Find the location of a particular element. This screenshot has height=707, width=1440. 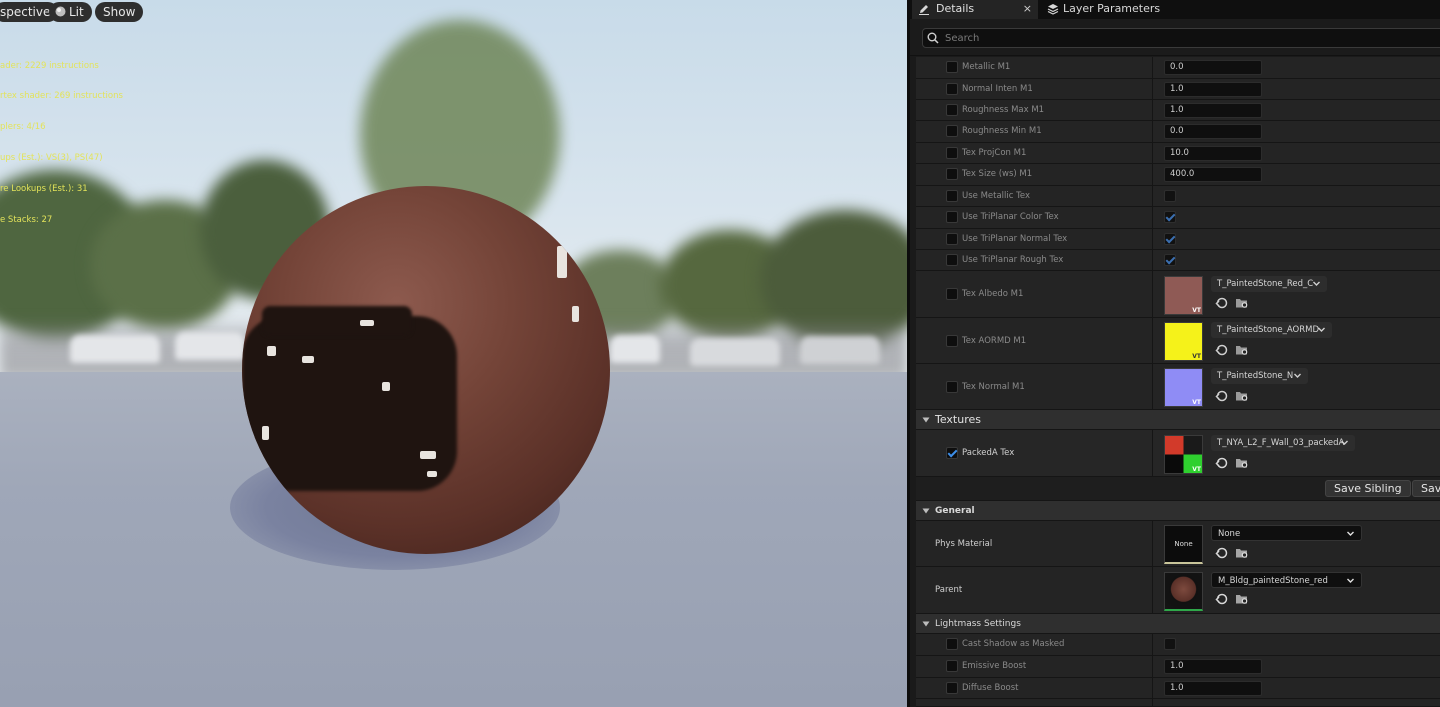

param-row: Emissive Boost 1.0 is located at coordinates (1178, 667).